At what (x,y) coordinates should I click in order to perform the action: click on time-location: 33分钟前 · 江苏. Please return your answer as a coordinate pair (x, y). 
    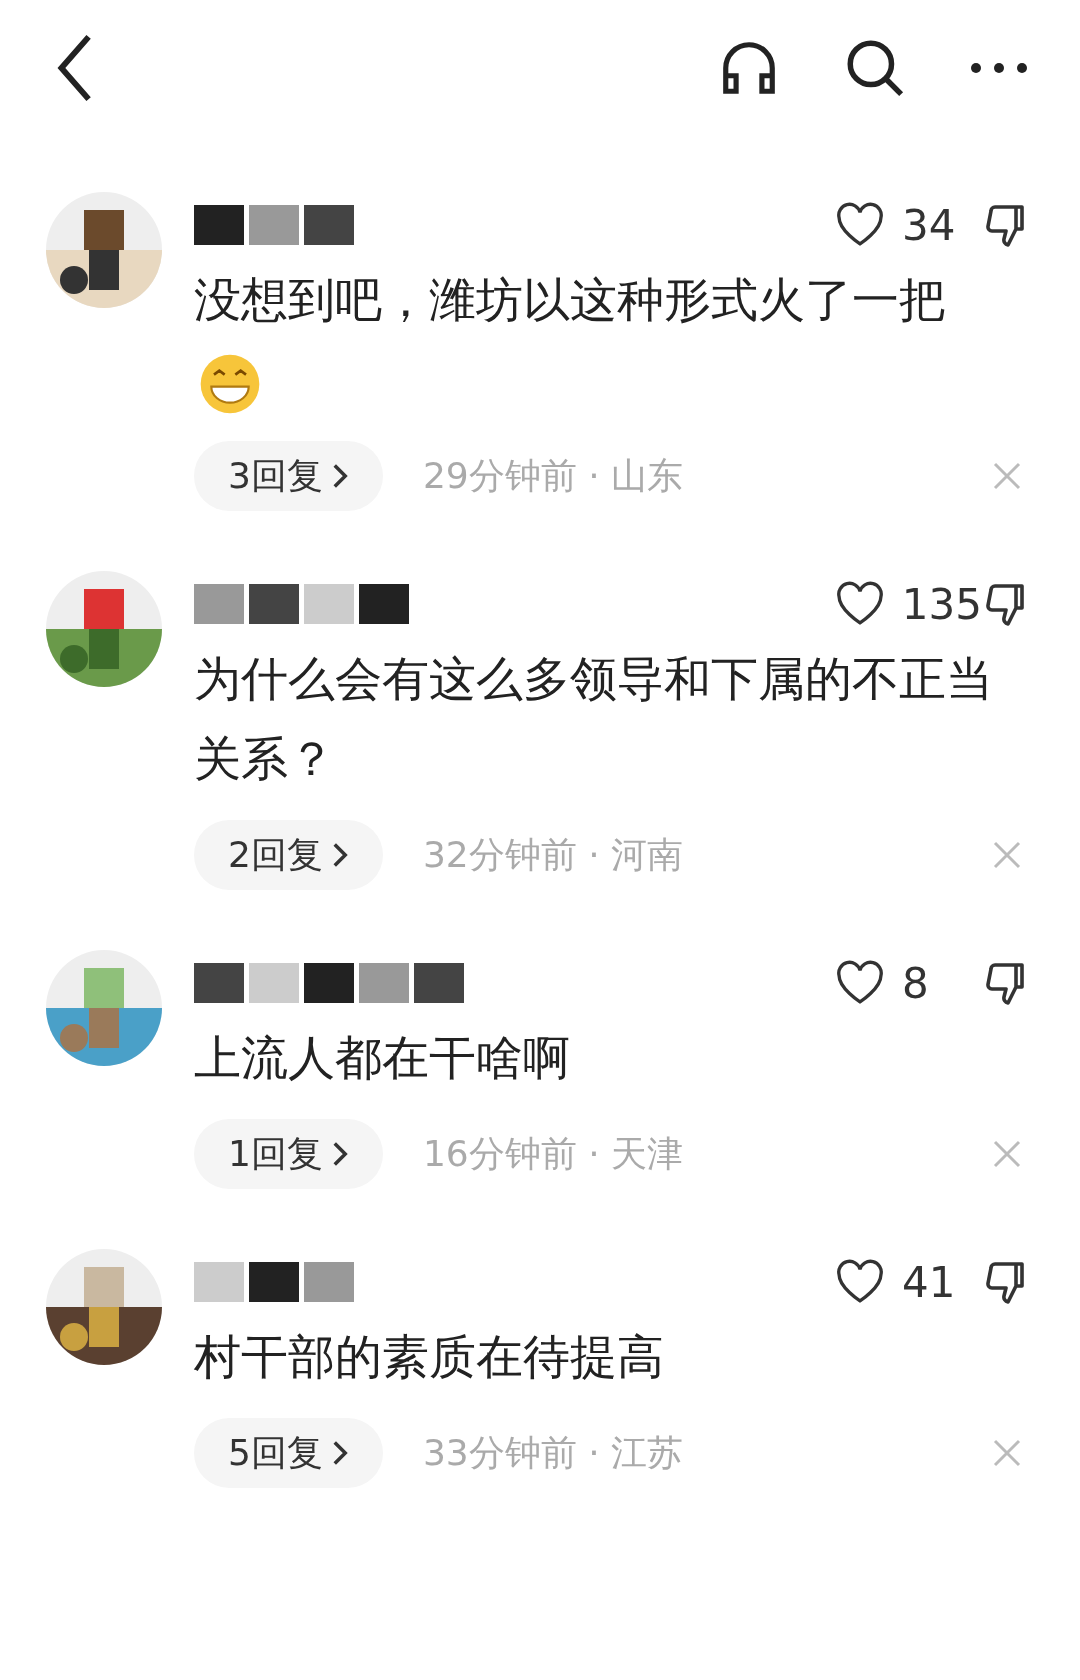
    Looking at the image, I should click on (553, 1452).